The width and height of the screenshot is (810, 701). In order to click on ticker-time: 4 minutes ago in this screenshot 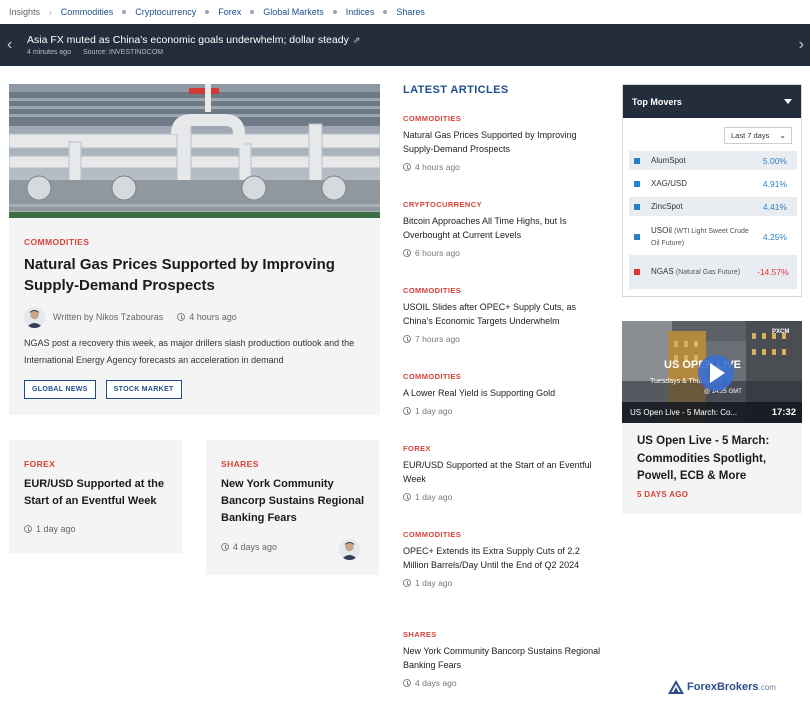, I will do `click(49, 52)`.